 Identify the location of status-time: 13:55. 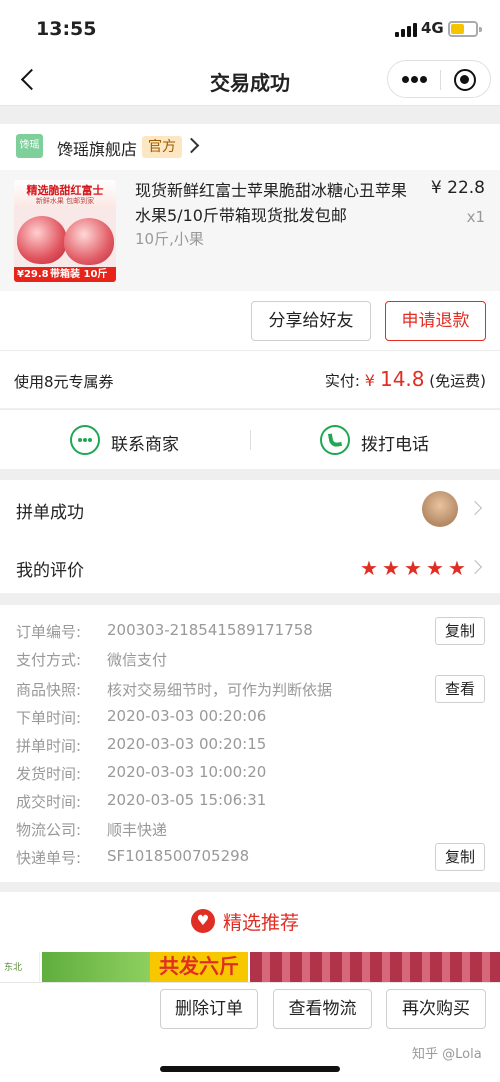
(66, 29).